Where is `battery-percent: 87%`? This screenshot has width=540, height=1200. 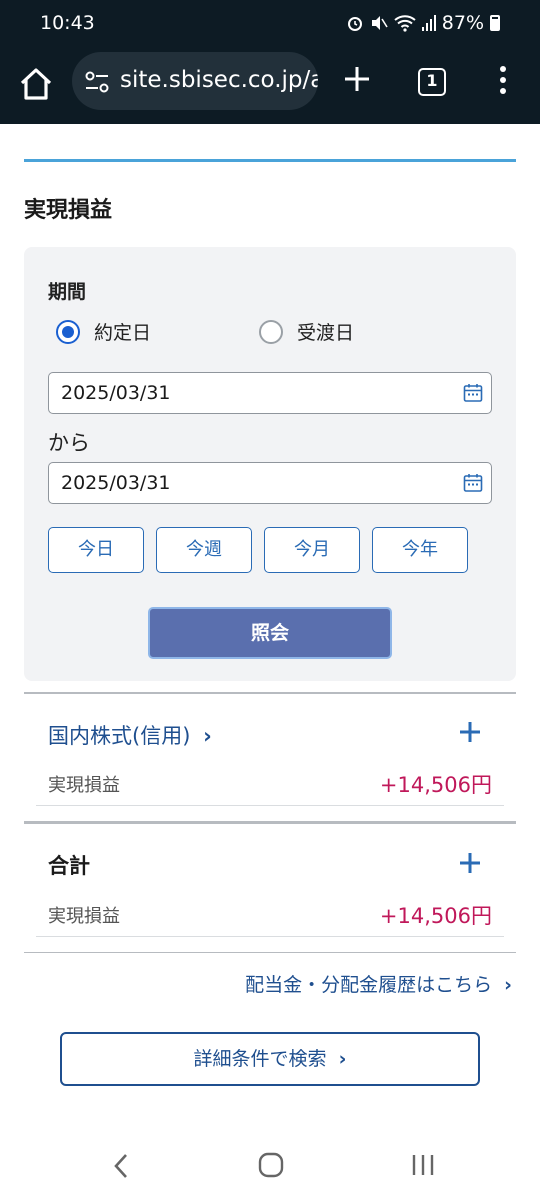
battery-percent: 87% is located at coordinates (462, 23).